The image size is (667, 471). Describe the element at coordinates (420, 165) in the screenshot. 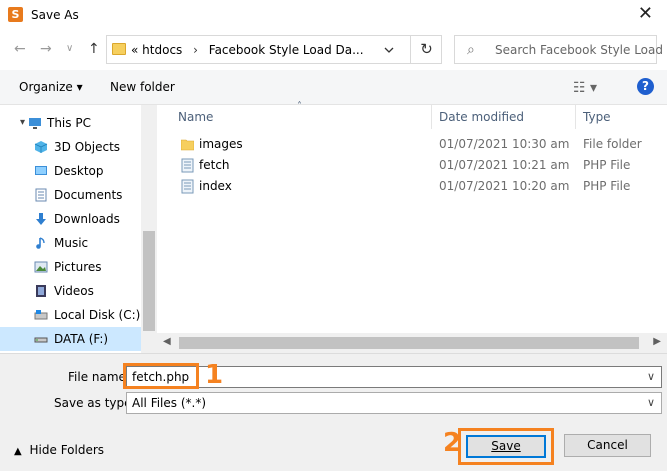

I see `file-row-fetch: fetch 01/07/2021 10:21 am PHP File` at that location.